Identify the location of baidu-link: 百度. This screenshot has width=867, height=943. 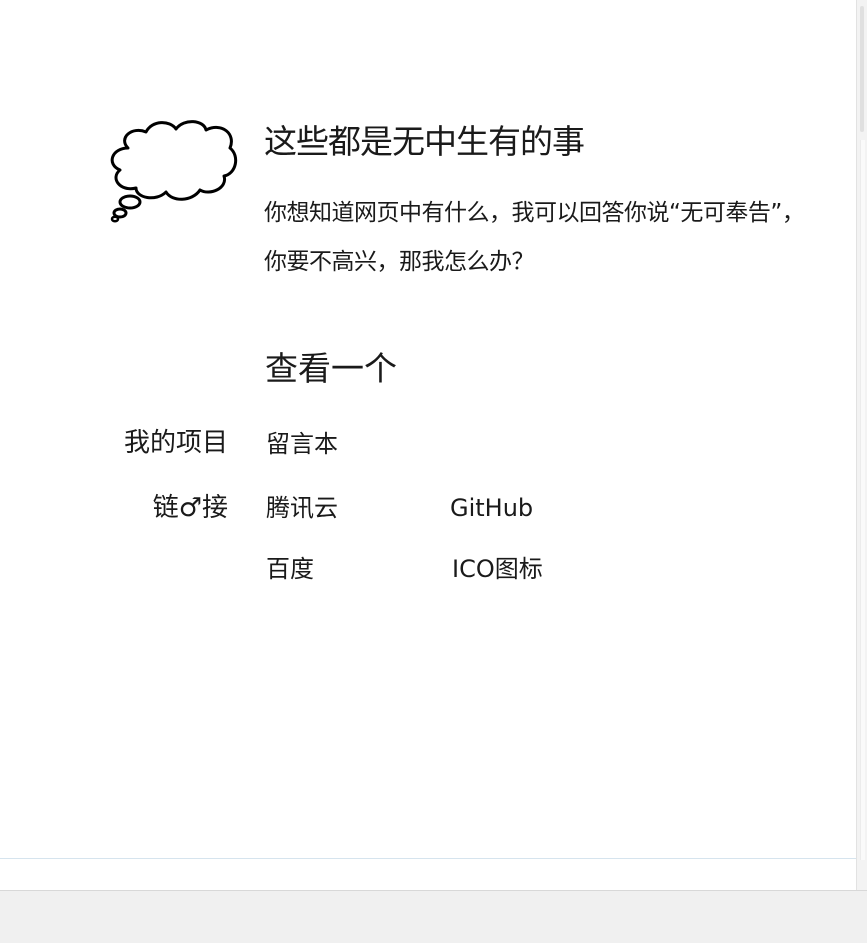
(290, 569).